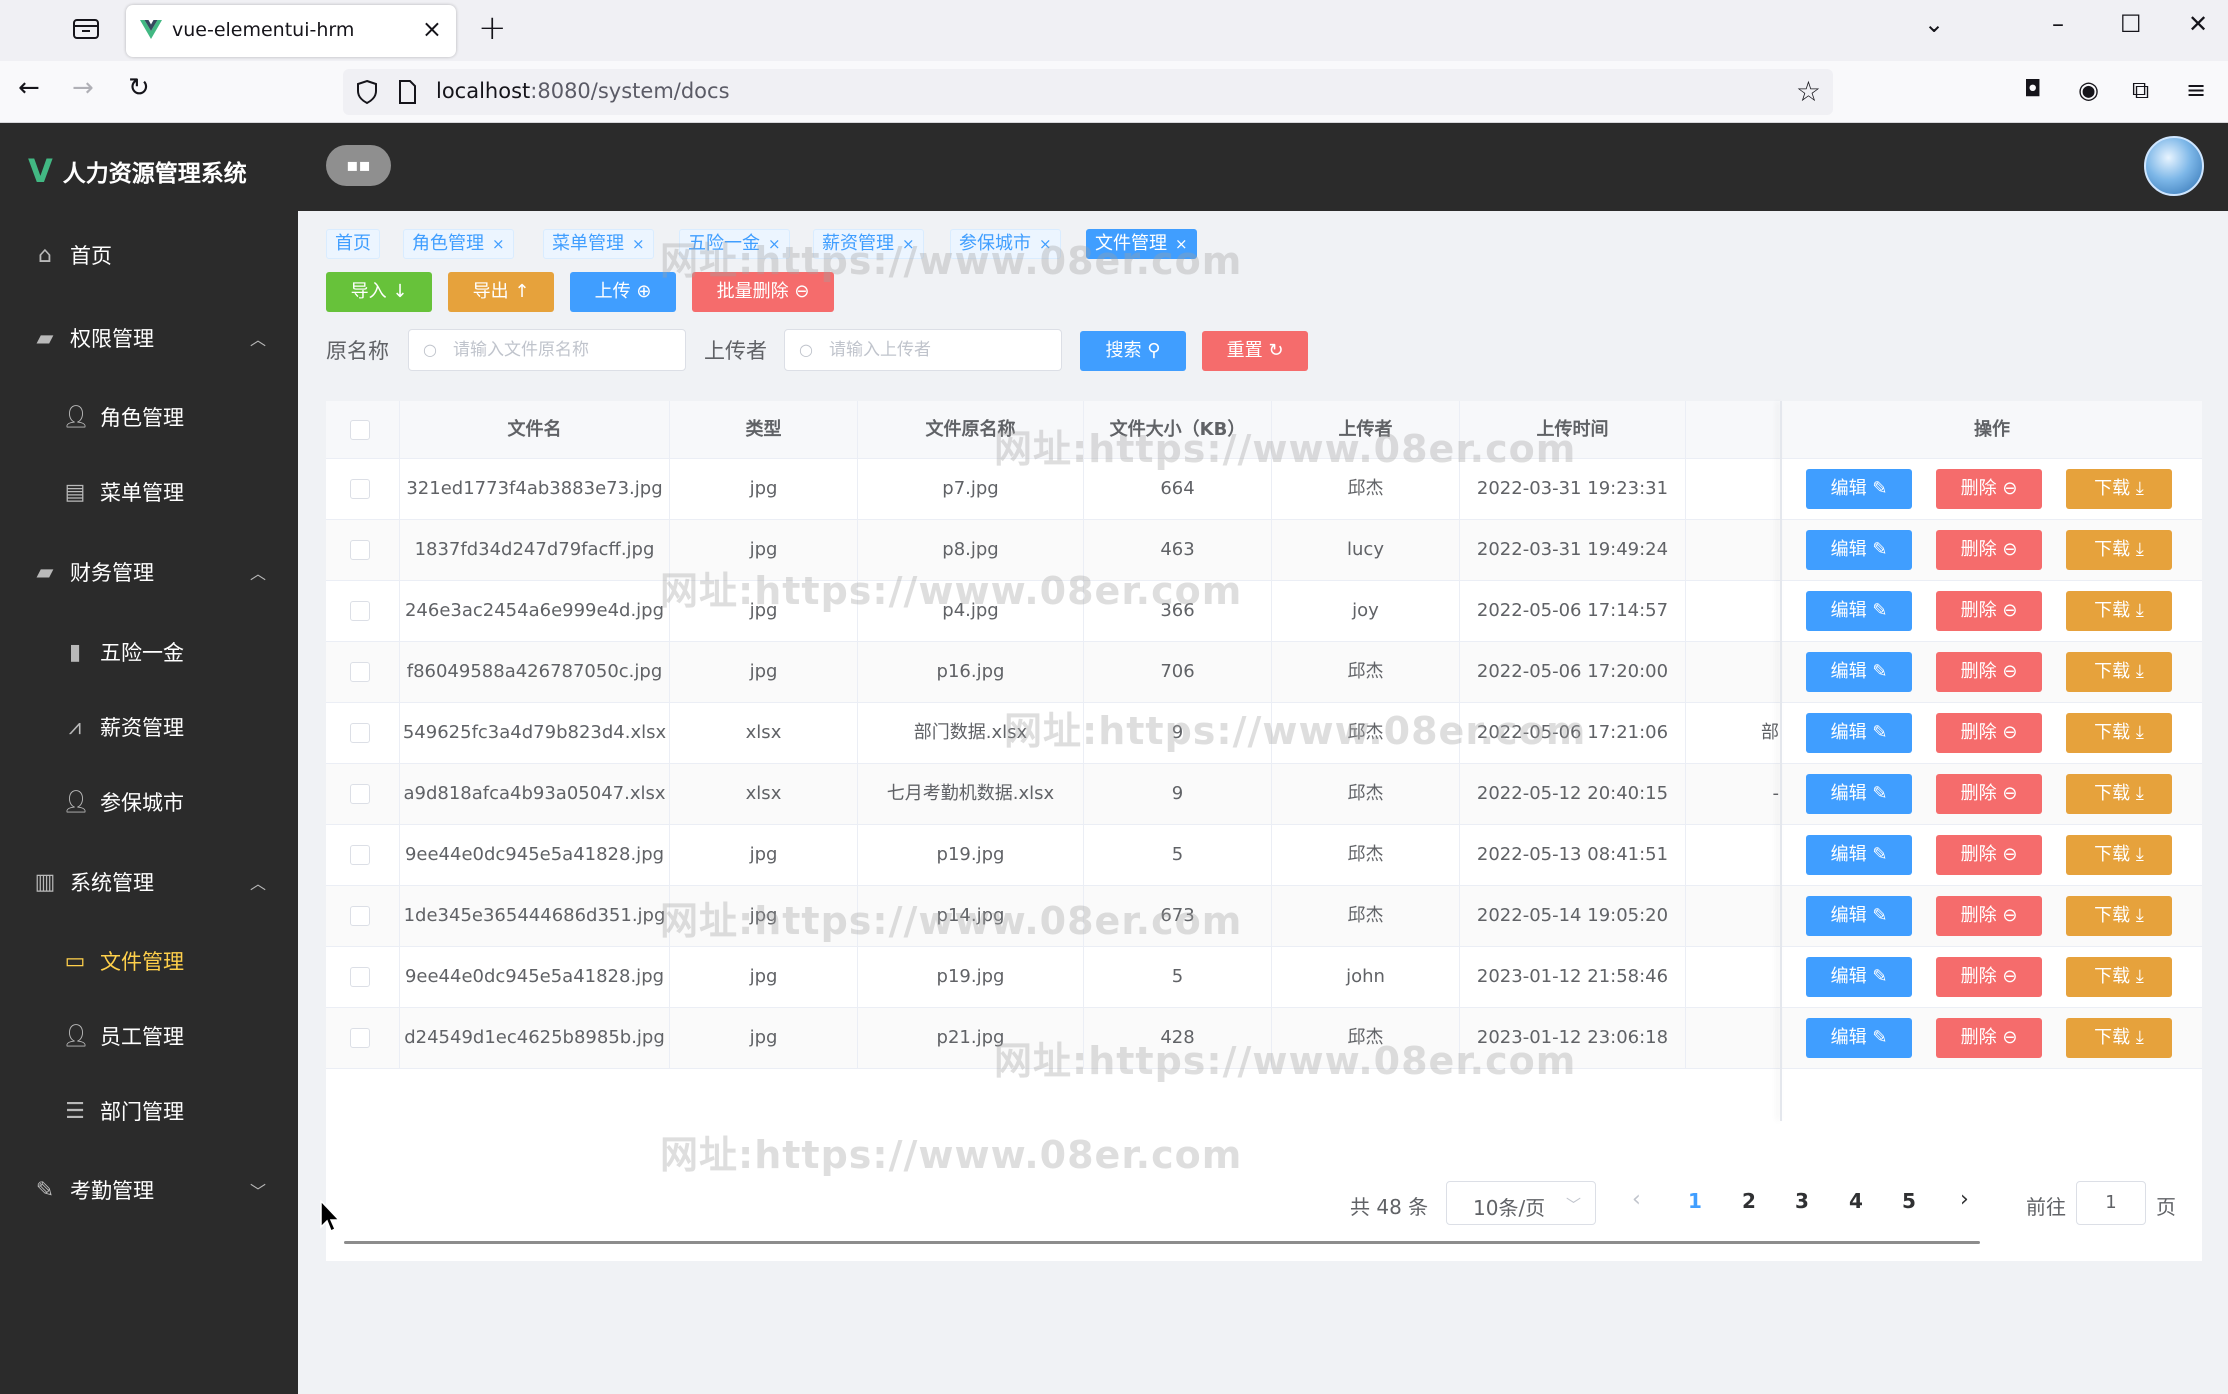 This screenshot has height=1394, width=2228. I want to click on back-icon: ←, so click(29, 88).